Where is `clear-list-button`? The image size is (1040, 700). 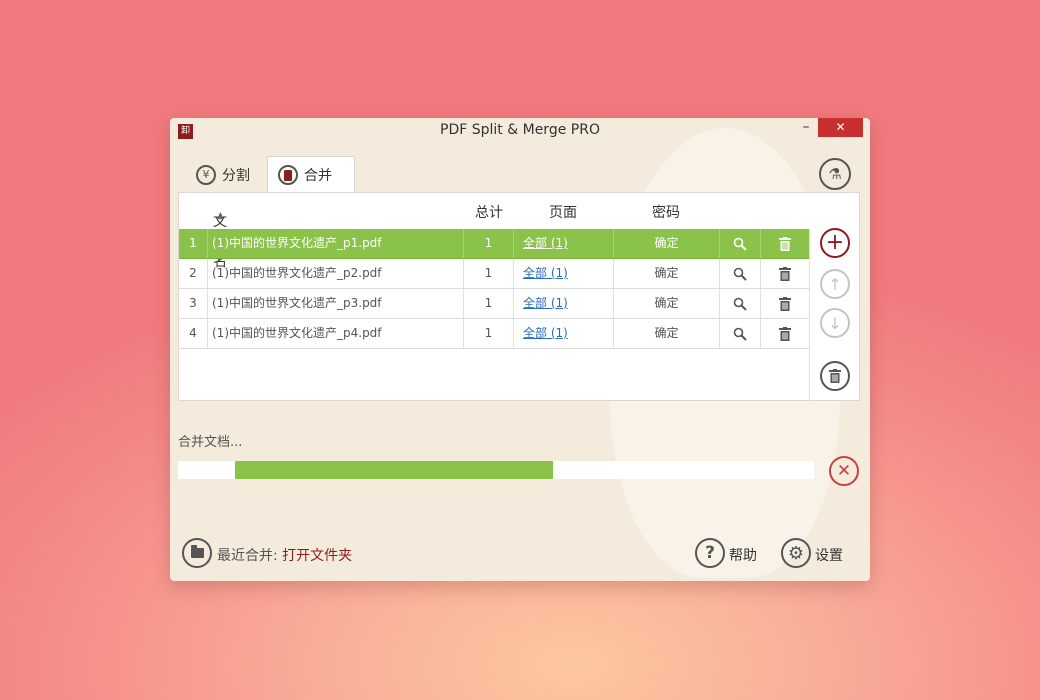 clear-list-button is located at coordinates (835, 376).